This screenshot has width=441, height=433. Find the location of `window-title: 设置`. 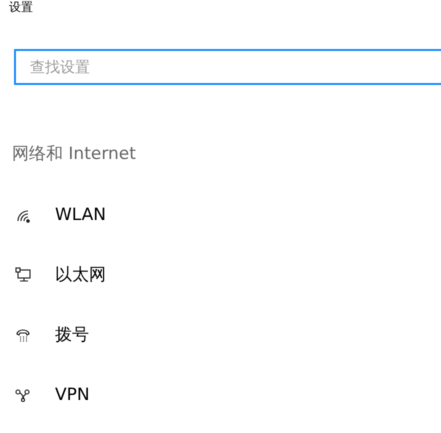

window-title: 设置 is located at coordinates (21, 7).